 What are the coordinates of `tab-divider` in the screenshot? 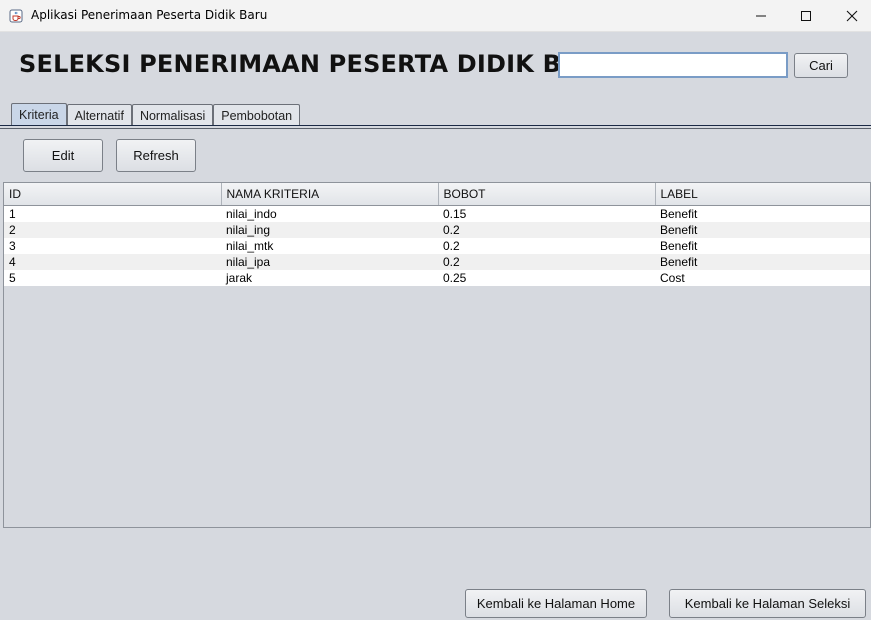 It's located at (435, 125).